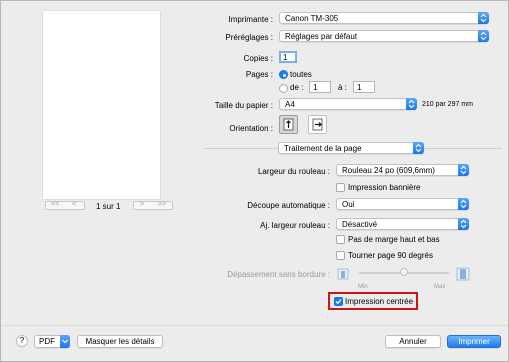 The width and height of the screenshot is (509, 362). I want to click on overflow-slider-thumb, so click(404, 272).